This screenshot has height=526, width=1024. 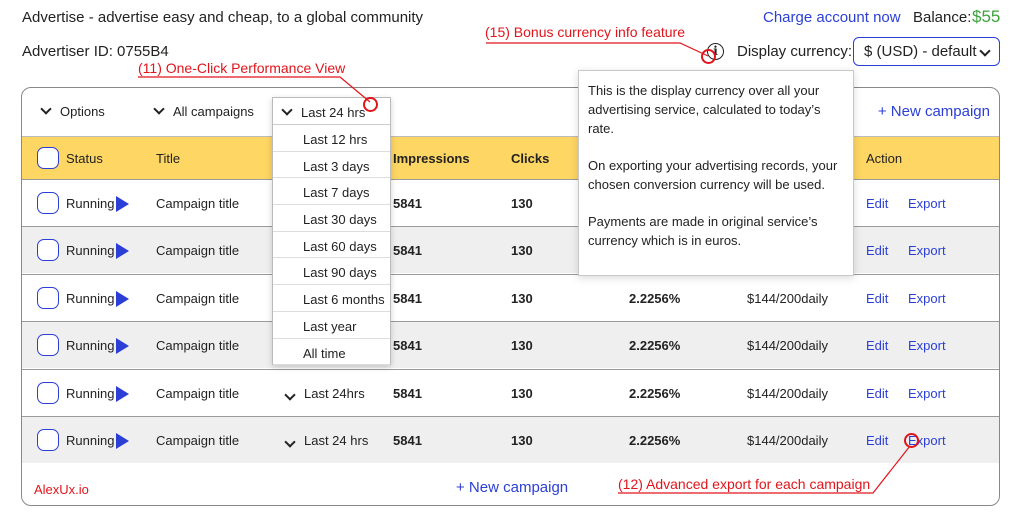 I want to click on annotation-line-export, so click(x=764, y=469).